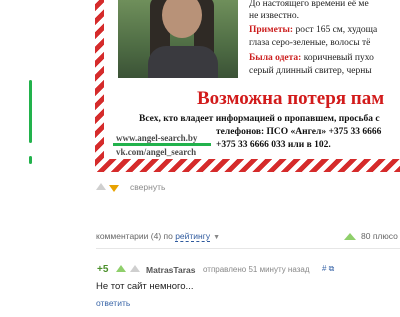 Image resolution: width=400 pixels, height=317 pixels. Describe the element at coordinates (310, 43) in the screenshot. I see `poster-signs-line-2: глаза серо-зеленые, волосы тё` at that location.